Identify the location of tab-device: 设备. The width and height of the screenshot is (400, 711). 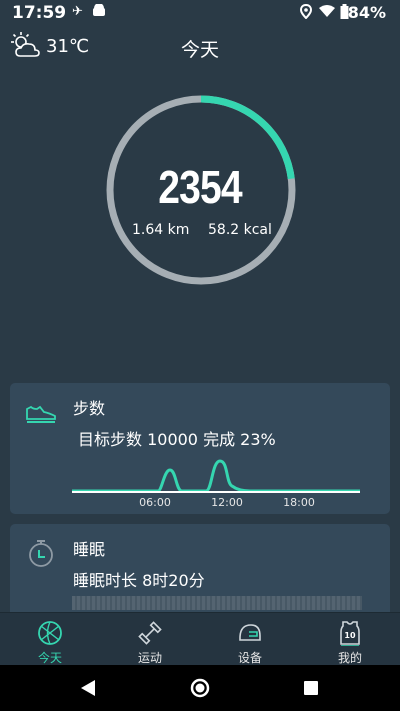
(250, 639).